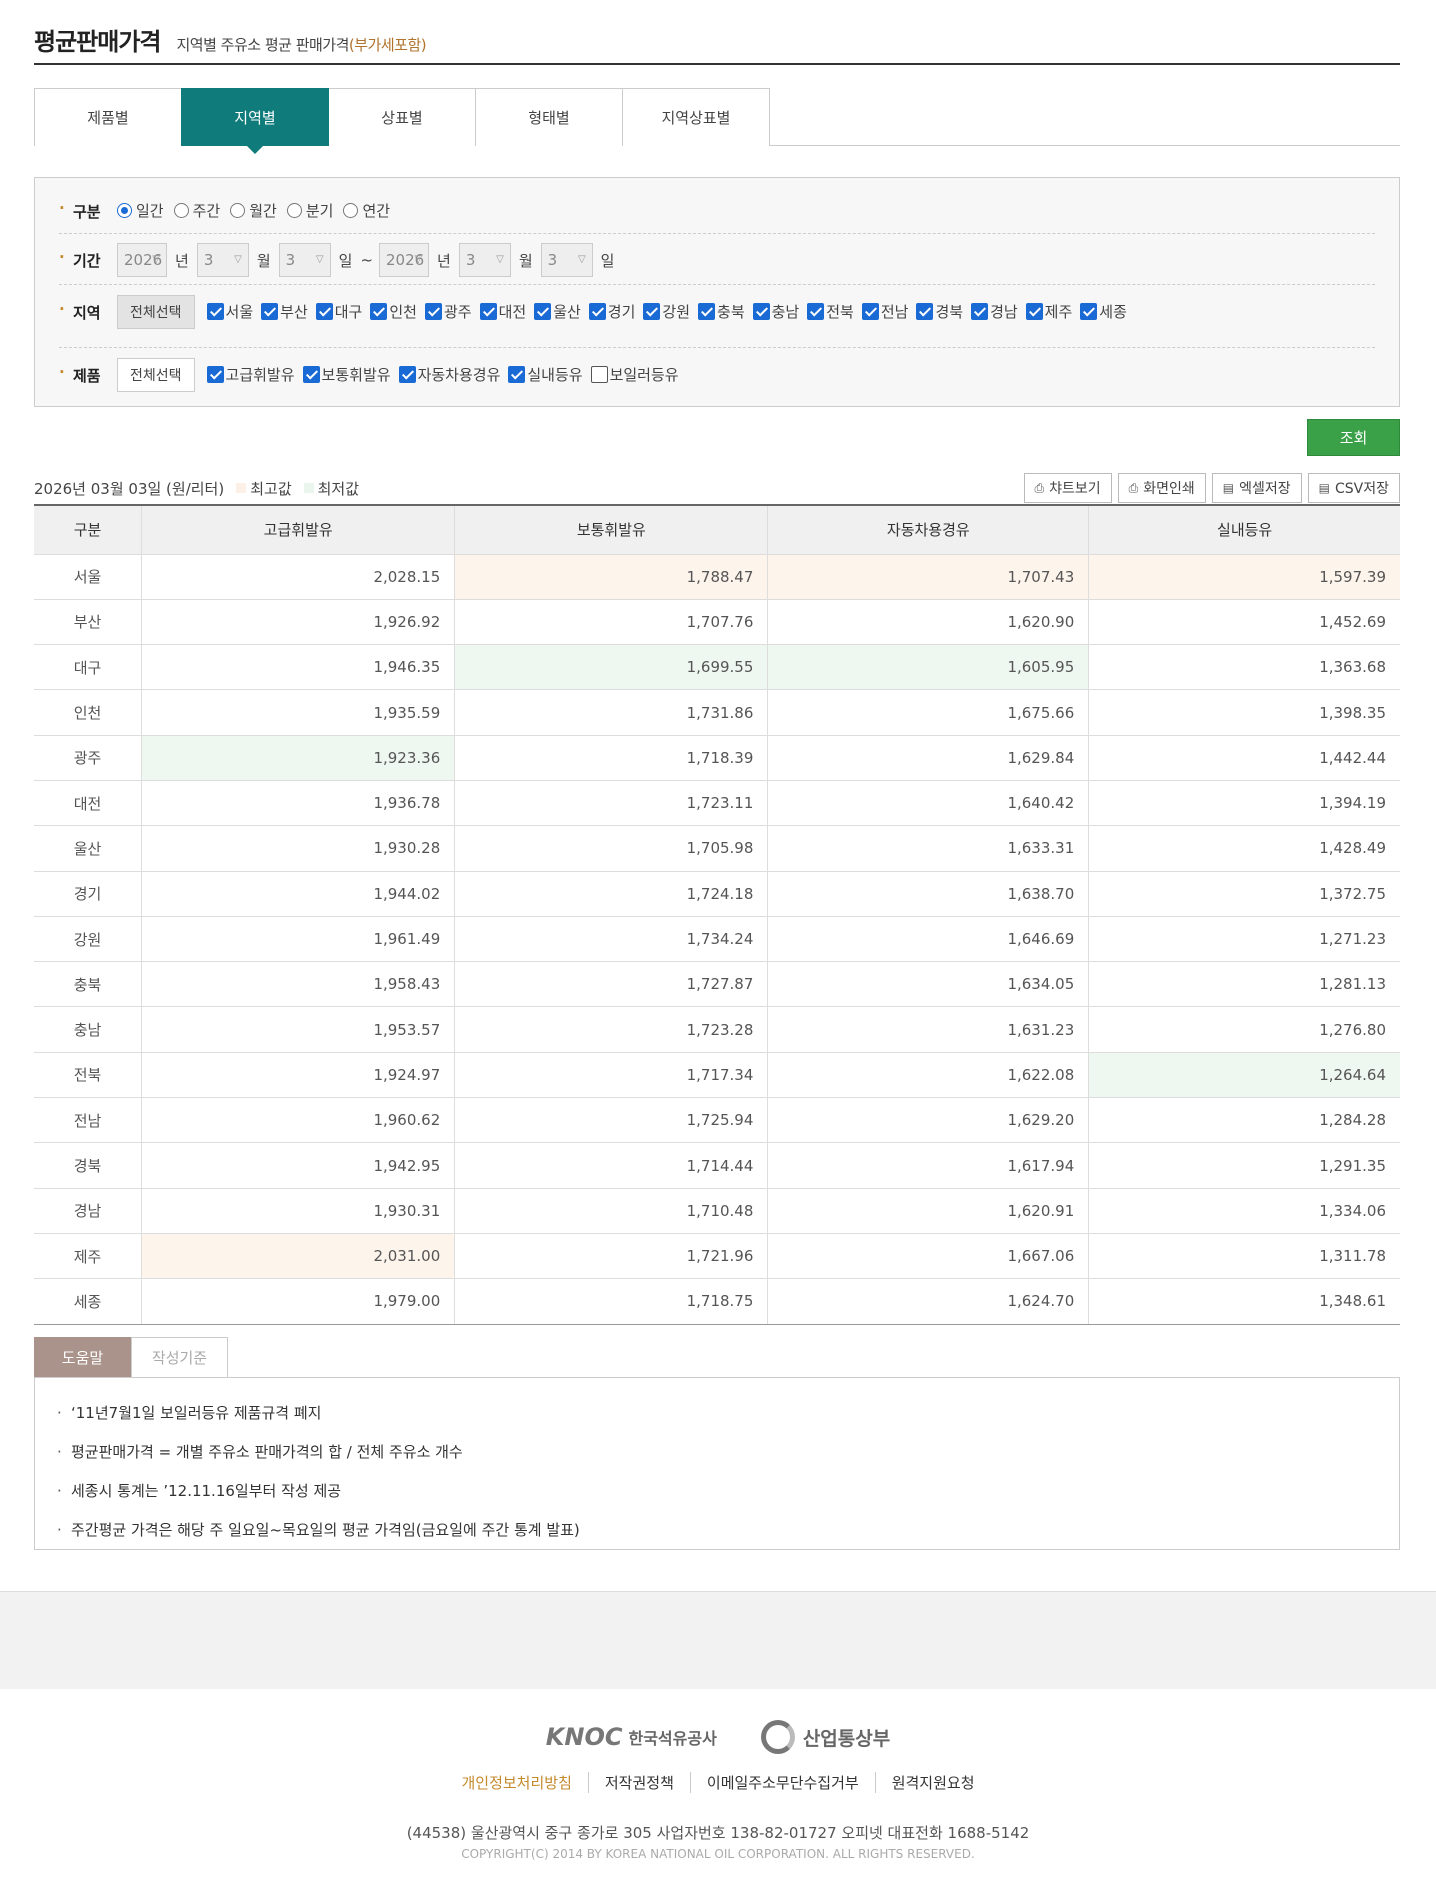 This screenshot has height=1894, width=1436. I want to click on tab-4: 형태별, so click(549, 117).